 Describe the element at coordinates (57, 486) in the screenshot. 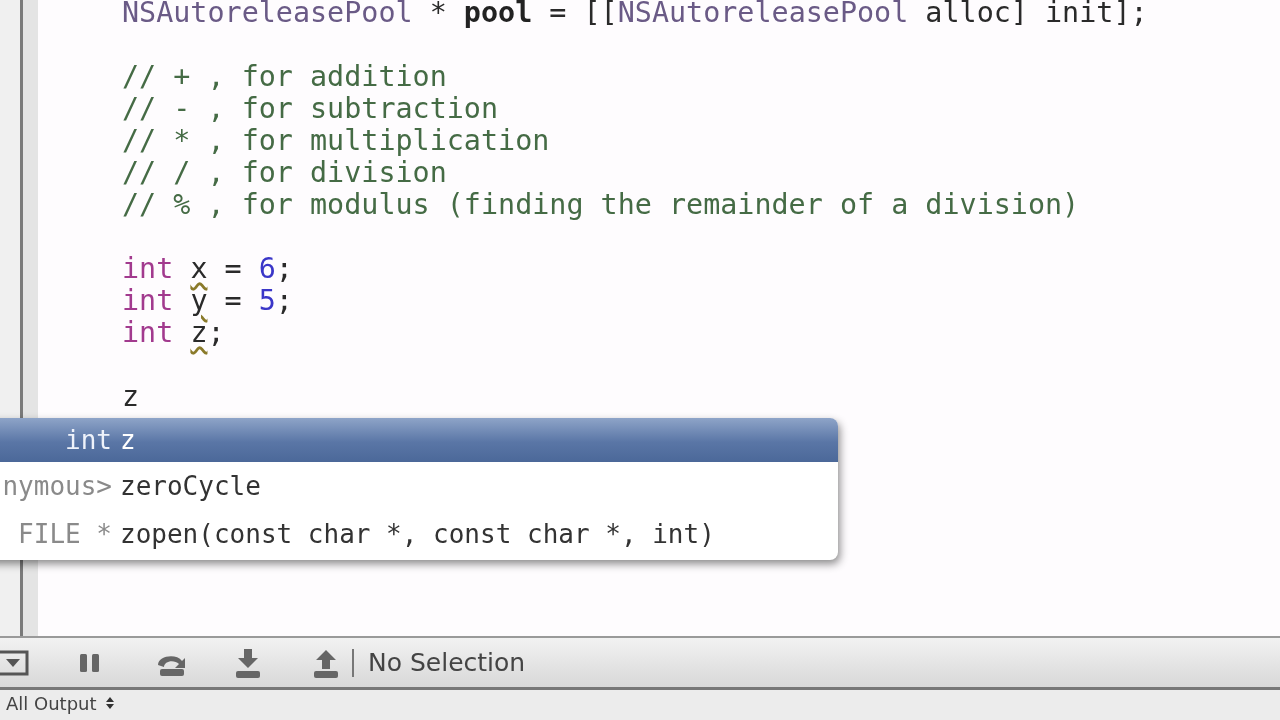

I see `return-type: nymous>` at that location.